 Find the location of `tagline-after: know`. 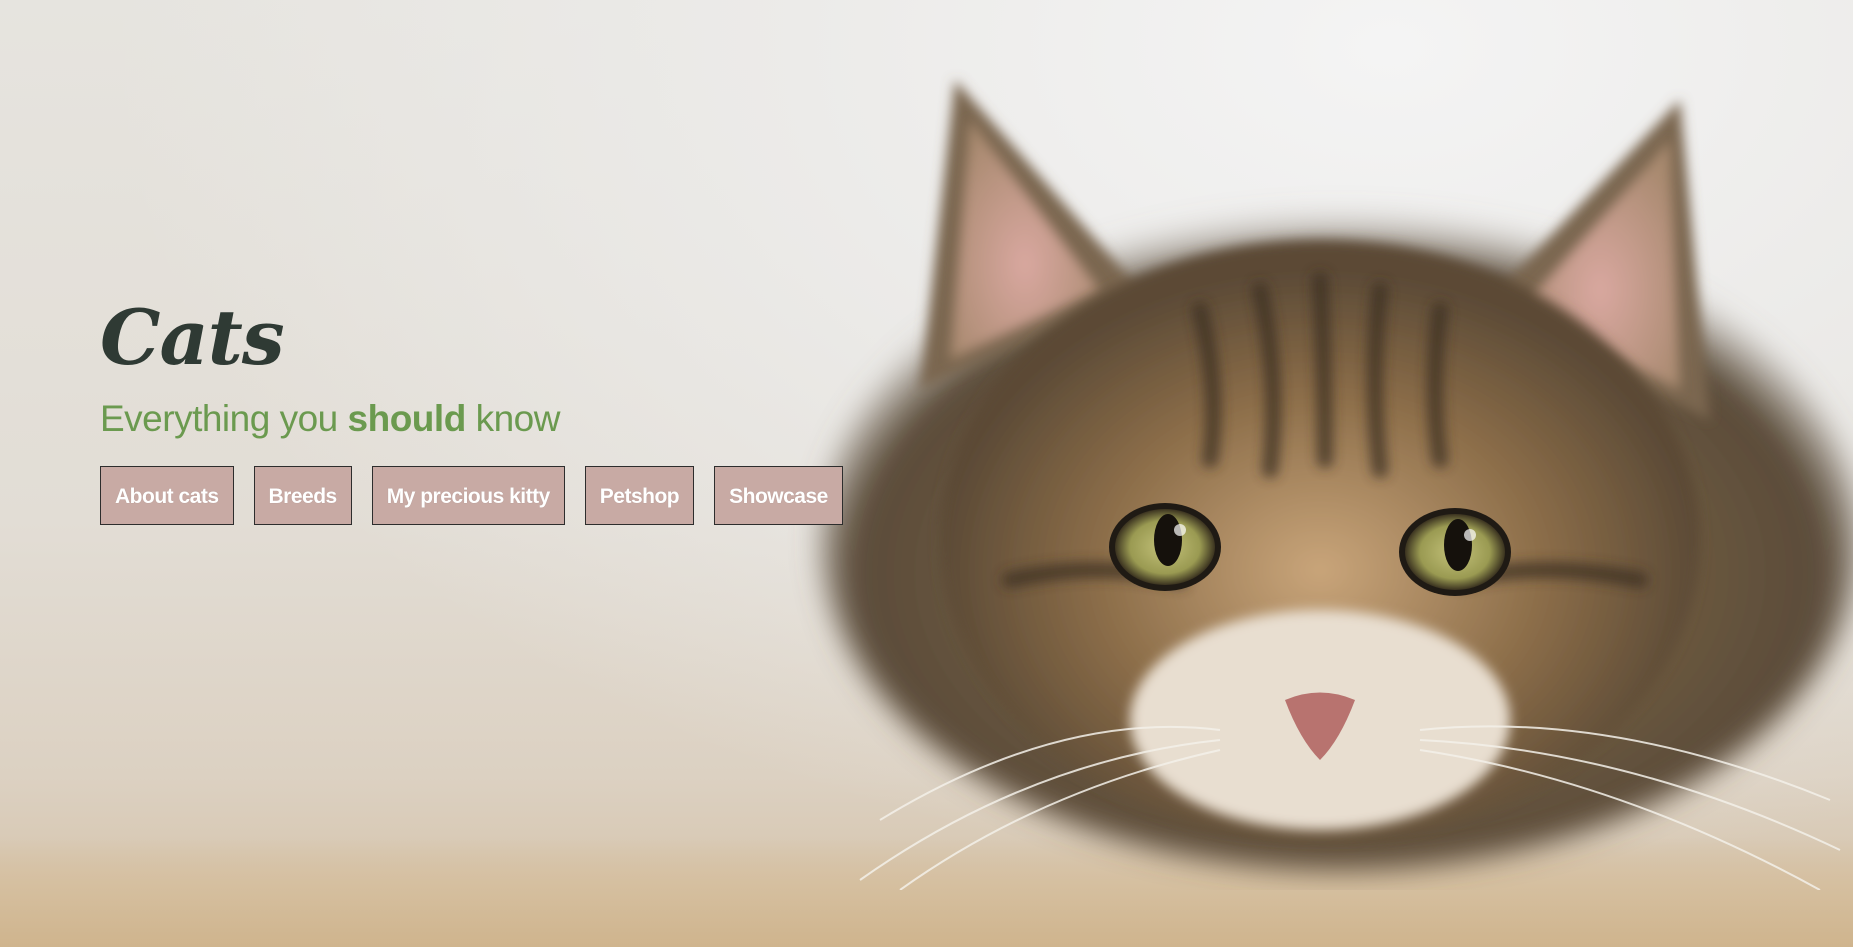

tagline-after: know is located at coordinates (513, 418).